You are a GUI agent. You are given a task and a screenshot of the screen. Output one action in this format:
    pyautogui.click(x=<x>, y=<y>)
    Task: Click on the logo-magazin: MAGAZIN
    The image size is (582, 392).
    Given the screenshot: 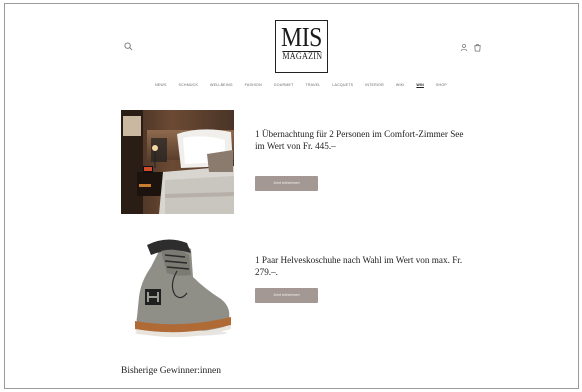 What is the action you would take?
    pyautogui.click(x=302, y=56)
    